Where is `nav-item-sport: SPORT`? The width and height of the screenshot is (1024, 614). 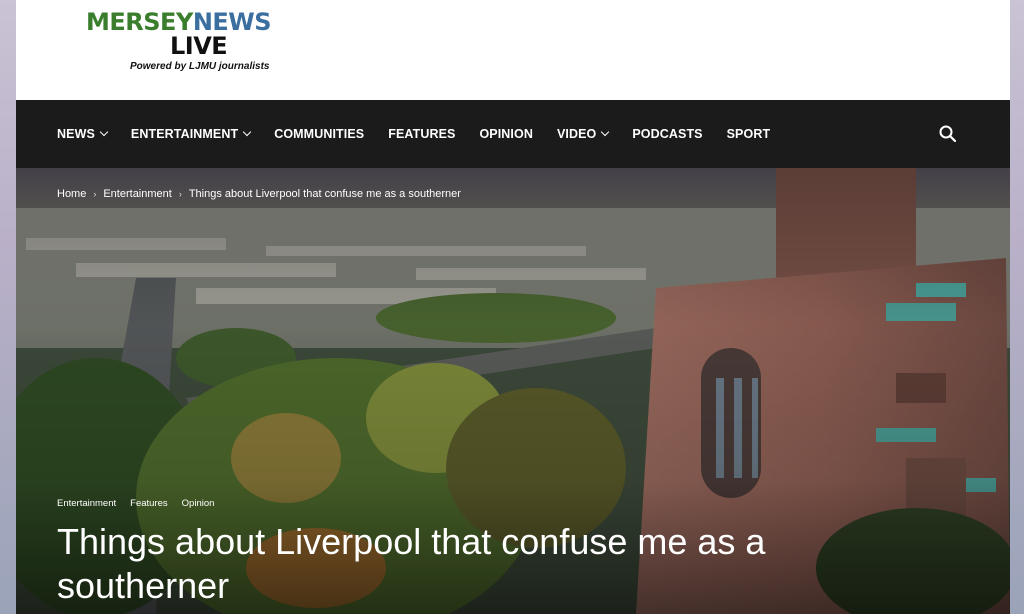
nav-item-sport: SPORT is located at coordinates (749, 134).